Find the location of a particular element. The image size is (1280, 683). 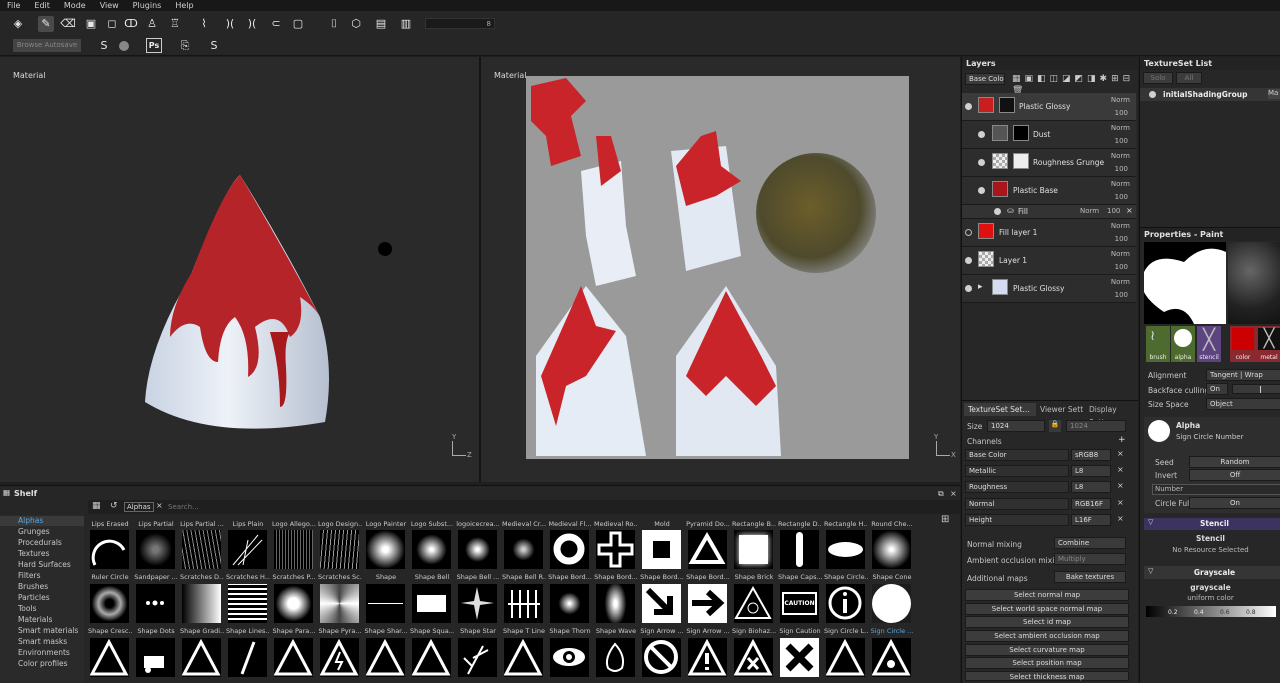

cube-icon: ⬡ is located at coordinates (356, 24).